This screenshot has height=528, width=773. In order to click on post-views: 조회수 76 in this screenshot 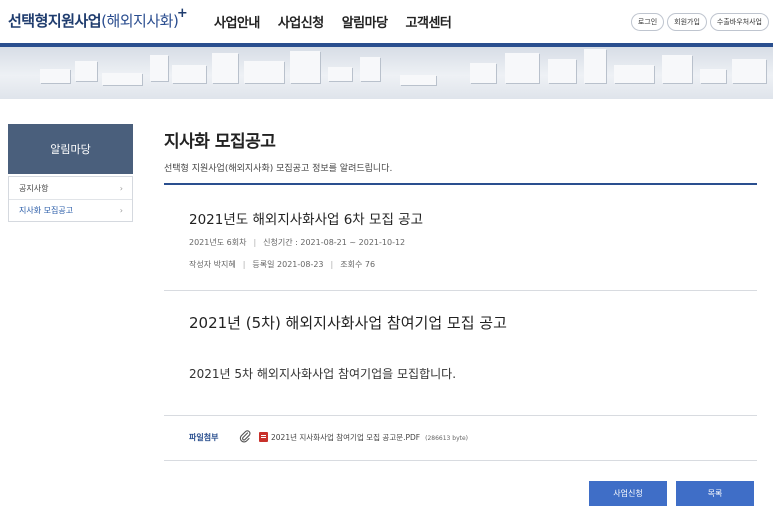, I will do `click(358, 264)`.